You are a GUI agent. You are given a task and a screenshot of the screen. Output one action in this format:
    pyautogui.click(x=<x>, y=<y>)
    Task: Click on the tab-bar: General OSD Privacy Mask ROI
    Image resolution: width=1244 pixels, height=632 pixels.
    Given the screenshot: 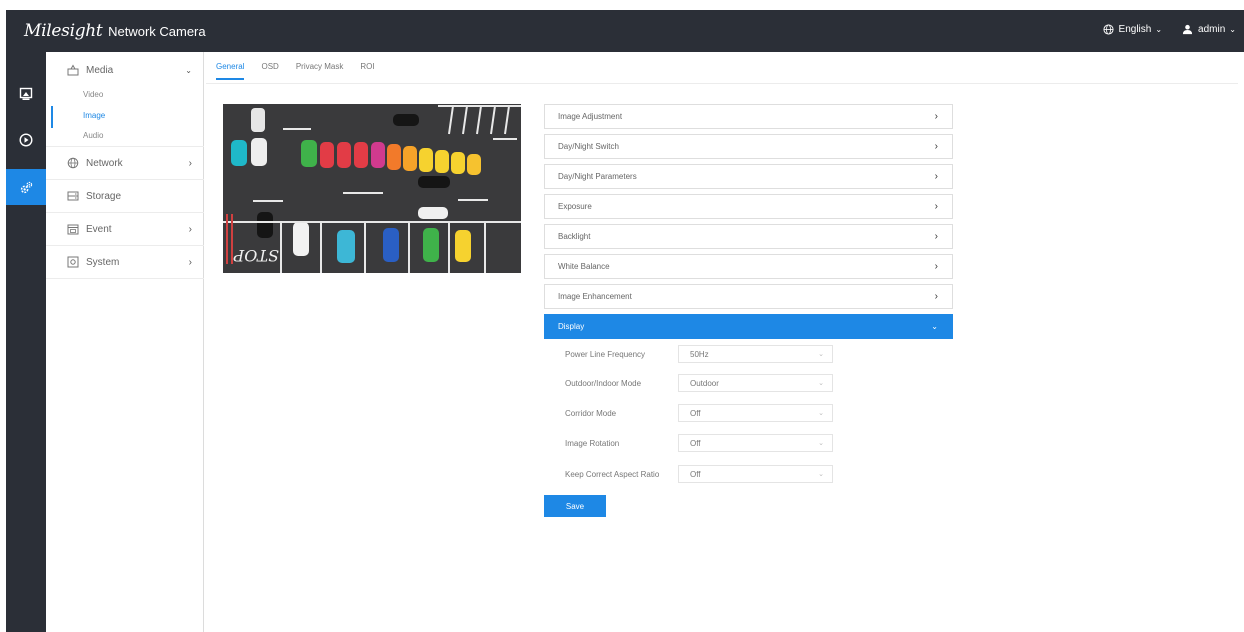 What is the action you would take?
    pyautogui.click(x=304, y=71)
    